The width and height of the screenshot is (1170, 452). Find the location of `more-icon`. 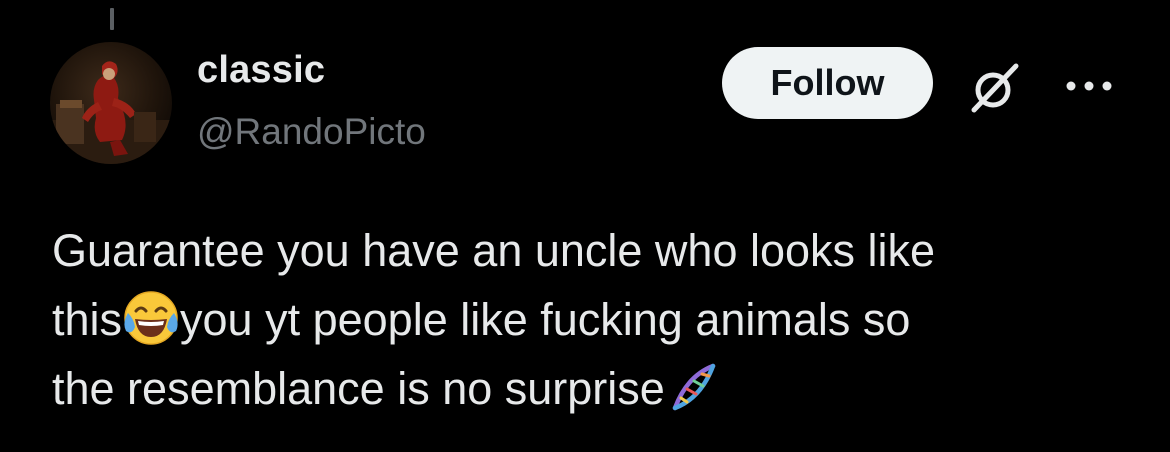

more-icon is located at coordinates (1089, 86).